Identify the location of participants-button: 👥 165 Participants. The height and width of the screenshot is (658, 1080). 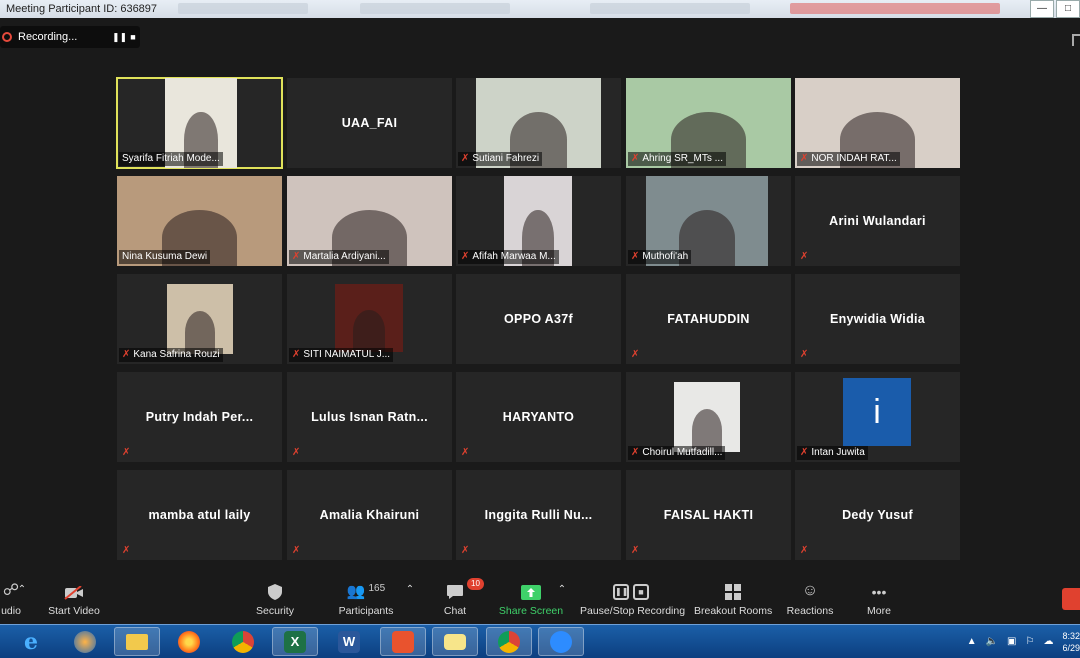
(366, 600).